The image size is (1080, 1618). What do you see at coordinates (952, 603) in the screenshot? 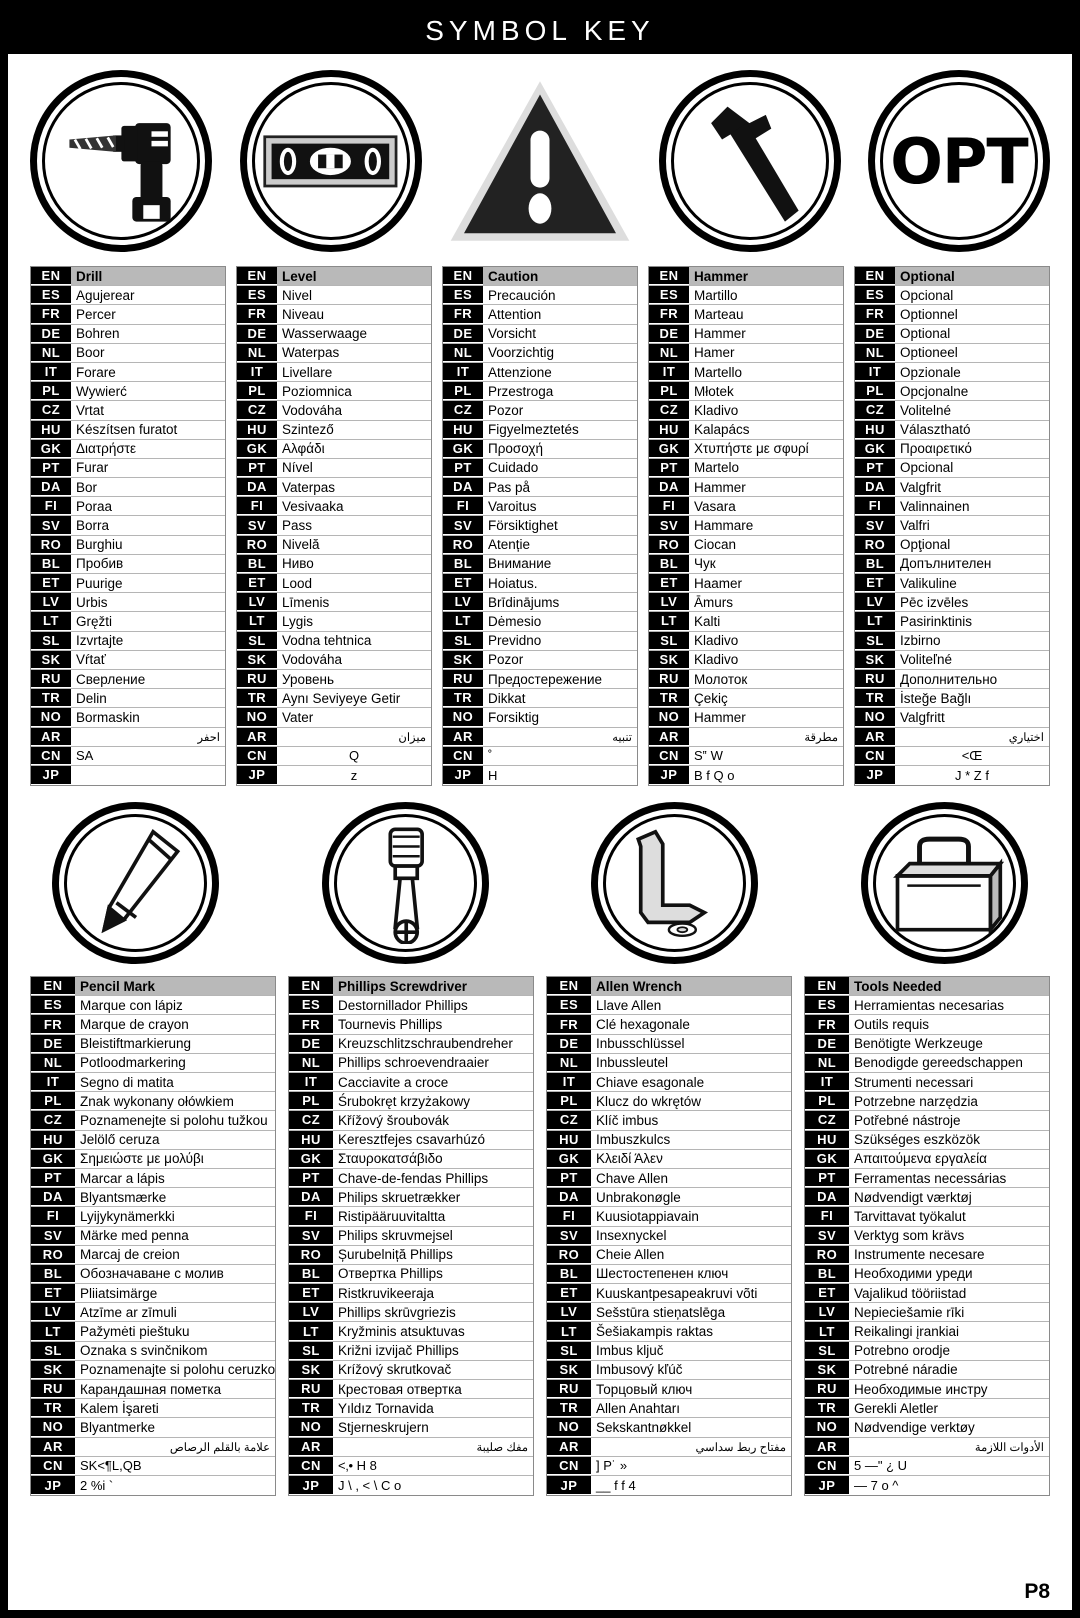
I see `table-row: LV Pēc izvēles` at bounding box center [952, 603].